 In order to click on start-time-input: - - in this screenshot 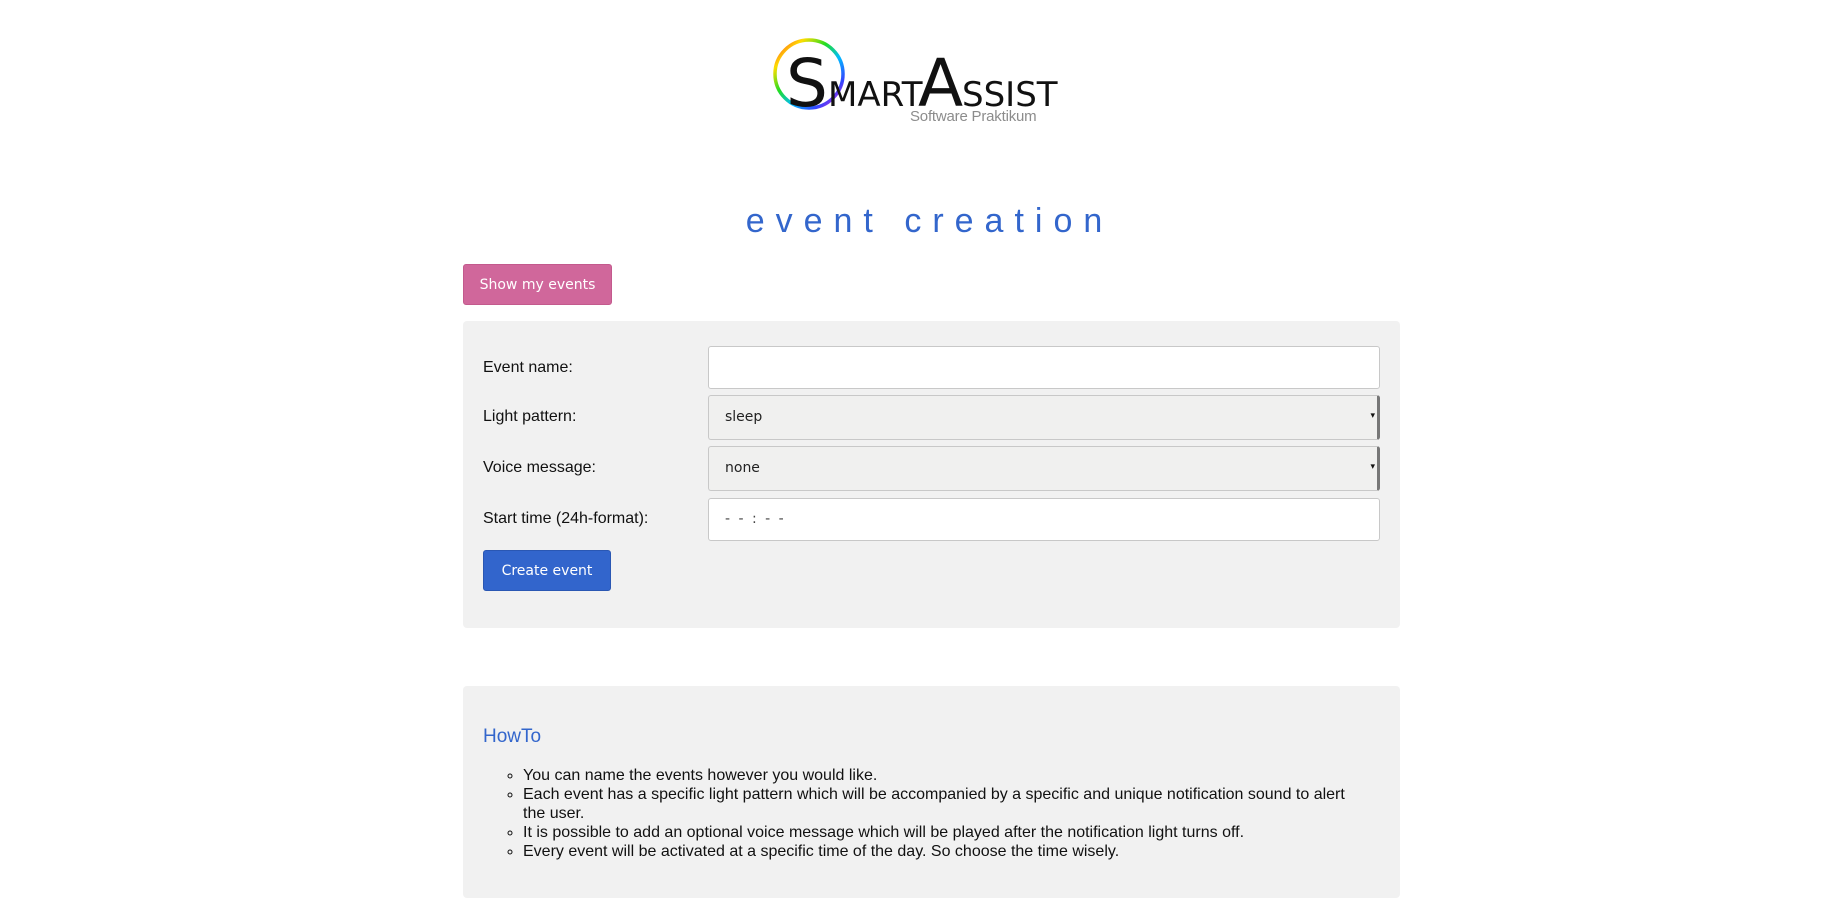, I will do `click(1044, 519)`.